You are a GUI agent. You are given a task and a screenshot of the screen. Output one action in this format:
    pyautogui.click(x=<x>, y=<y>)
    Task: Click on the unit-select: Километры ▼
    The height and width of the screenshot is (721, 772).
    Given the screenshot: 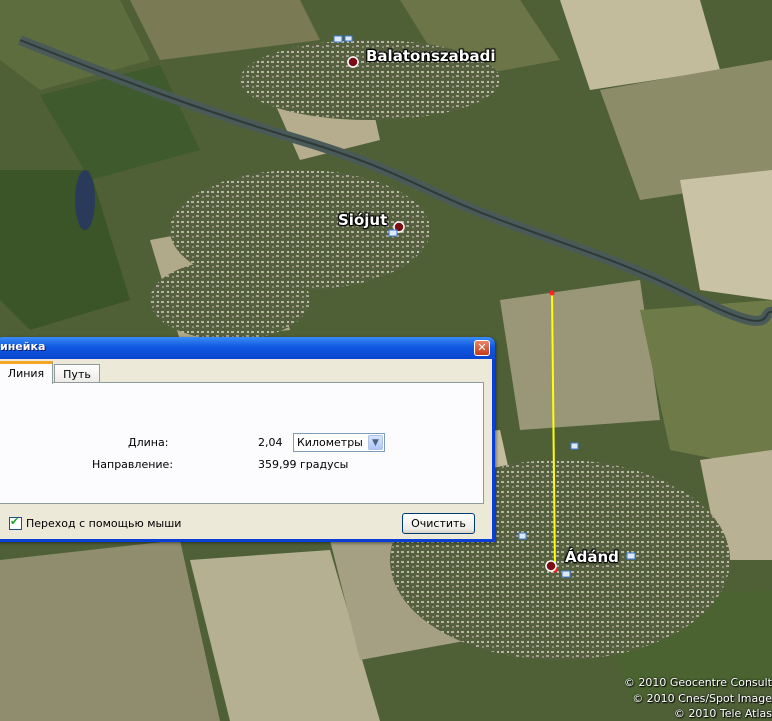 What is the action you would take?
    pyautogui.click(x=339, y=442)
    